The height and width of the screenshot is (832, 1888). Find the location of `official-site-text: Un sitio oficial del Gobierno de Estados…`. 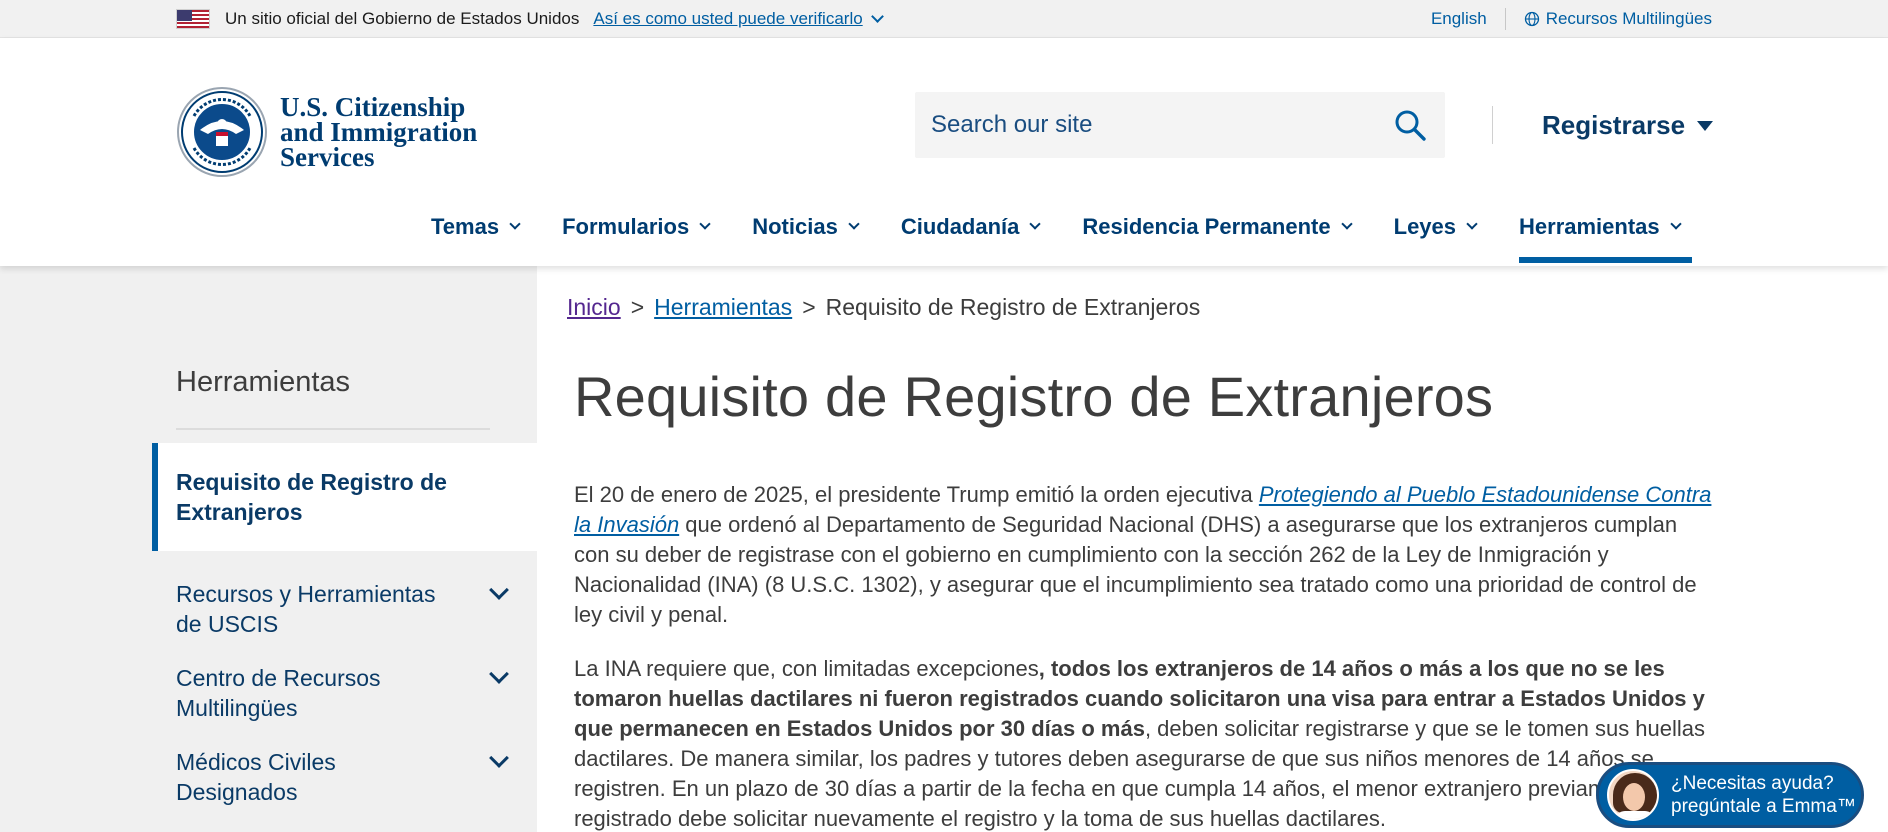

official-site-text: Un sitio oficial del Gobierno de Estados… is located at coordinates (402, 18).